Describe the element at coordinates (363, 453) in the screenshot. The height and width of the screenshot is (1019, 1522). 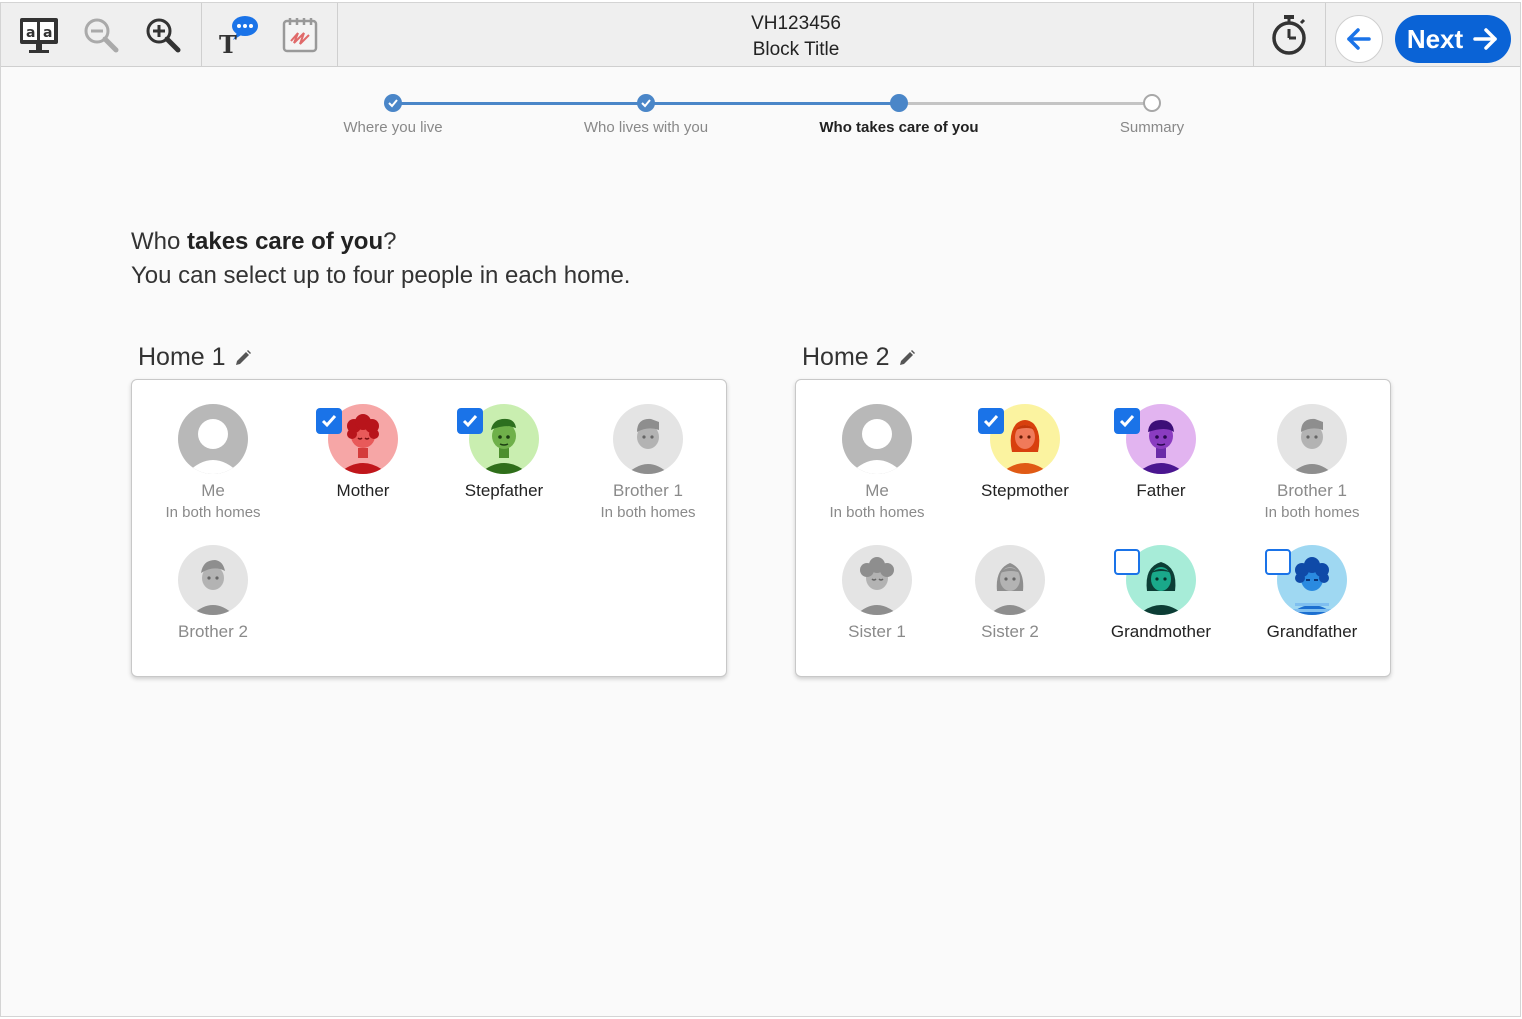
I see `person-mother: Mother` at that location.